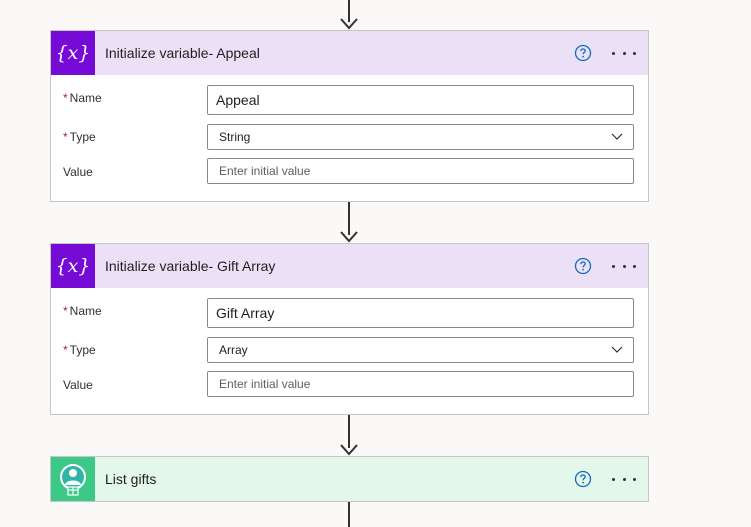 The width and height of the screenshot is (751, 527). I want to click on card-title: List gifts, so click(131, 479).